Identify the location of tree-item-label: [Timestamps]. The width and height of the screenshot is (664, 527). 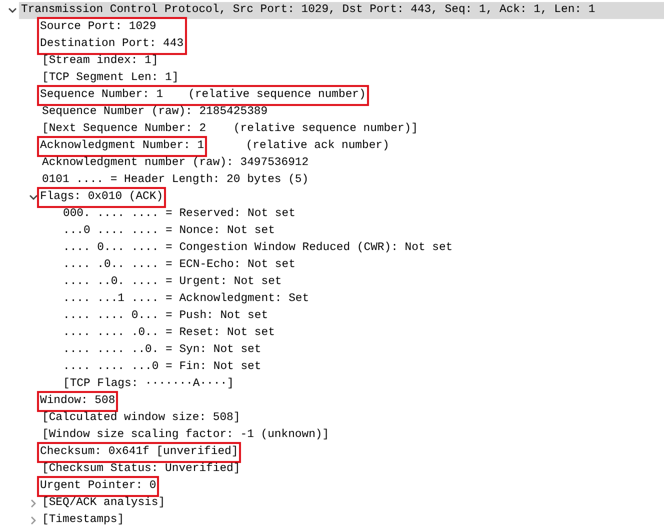
(84, 519).